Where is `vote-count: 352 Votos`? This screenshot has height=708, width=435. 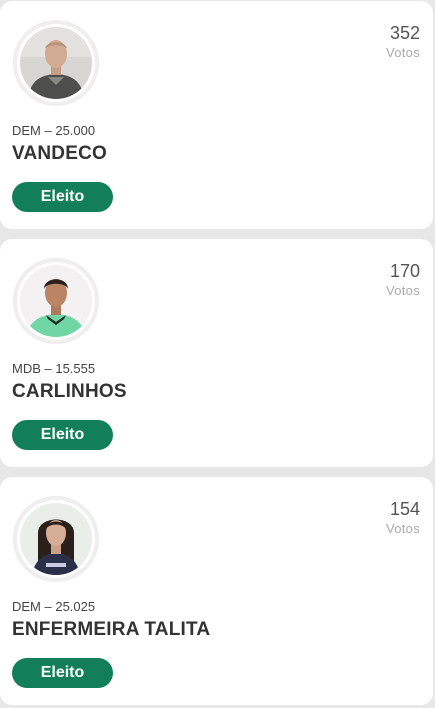 vote-count: 352 Votos is located at coordinates (403, 41).